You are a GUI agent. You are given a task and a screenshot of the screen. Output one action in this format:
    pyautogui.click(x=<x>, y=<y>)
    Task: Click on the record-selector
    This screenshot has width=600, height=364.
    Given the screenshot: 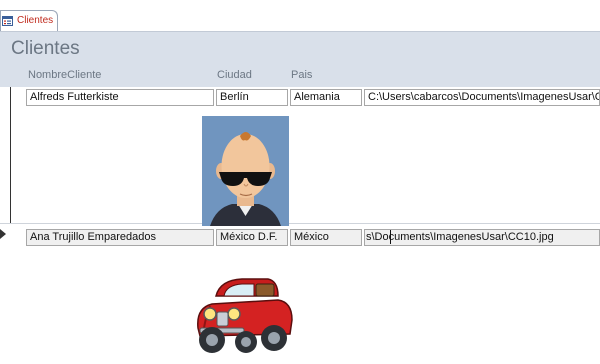 What is the action you would take?
    pyautogui.click(x=5, y=155)
    